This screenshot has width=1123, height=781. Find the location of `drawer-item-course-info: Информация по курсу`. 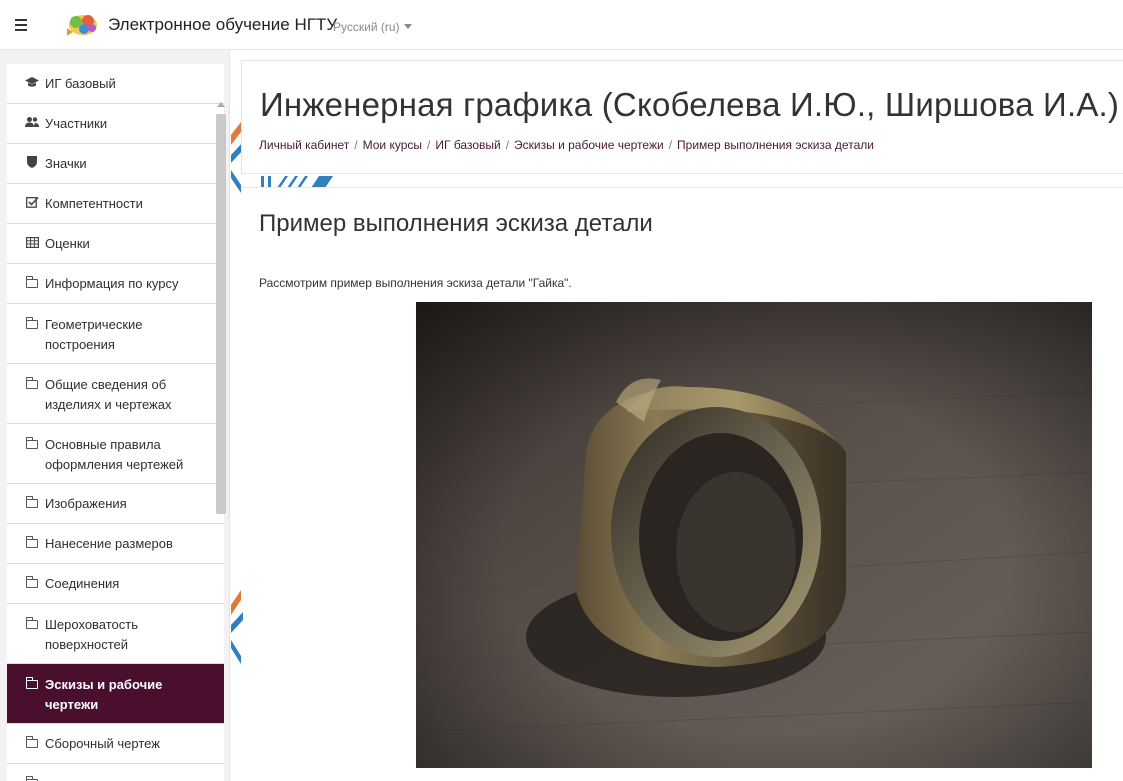

drawer-item-course-info: Информация по курсу is located at coordinates (115, 284).